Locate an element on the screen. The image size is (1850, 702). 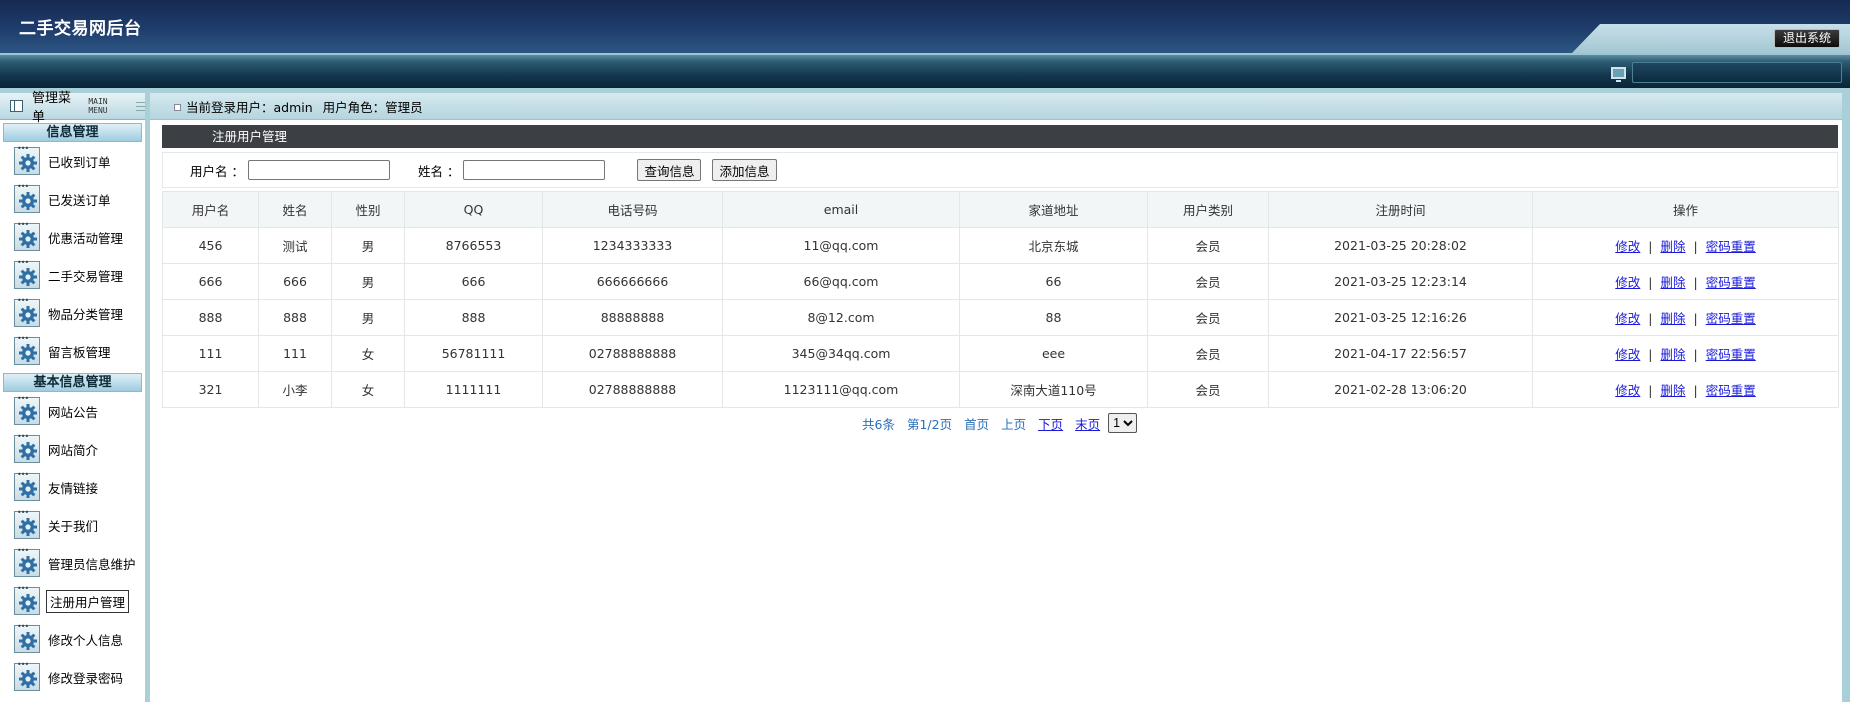
login-info-bar: 当前登录用户：admin 用户角色：管理员 is located at coordinates (996, 106).